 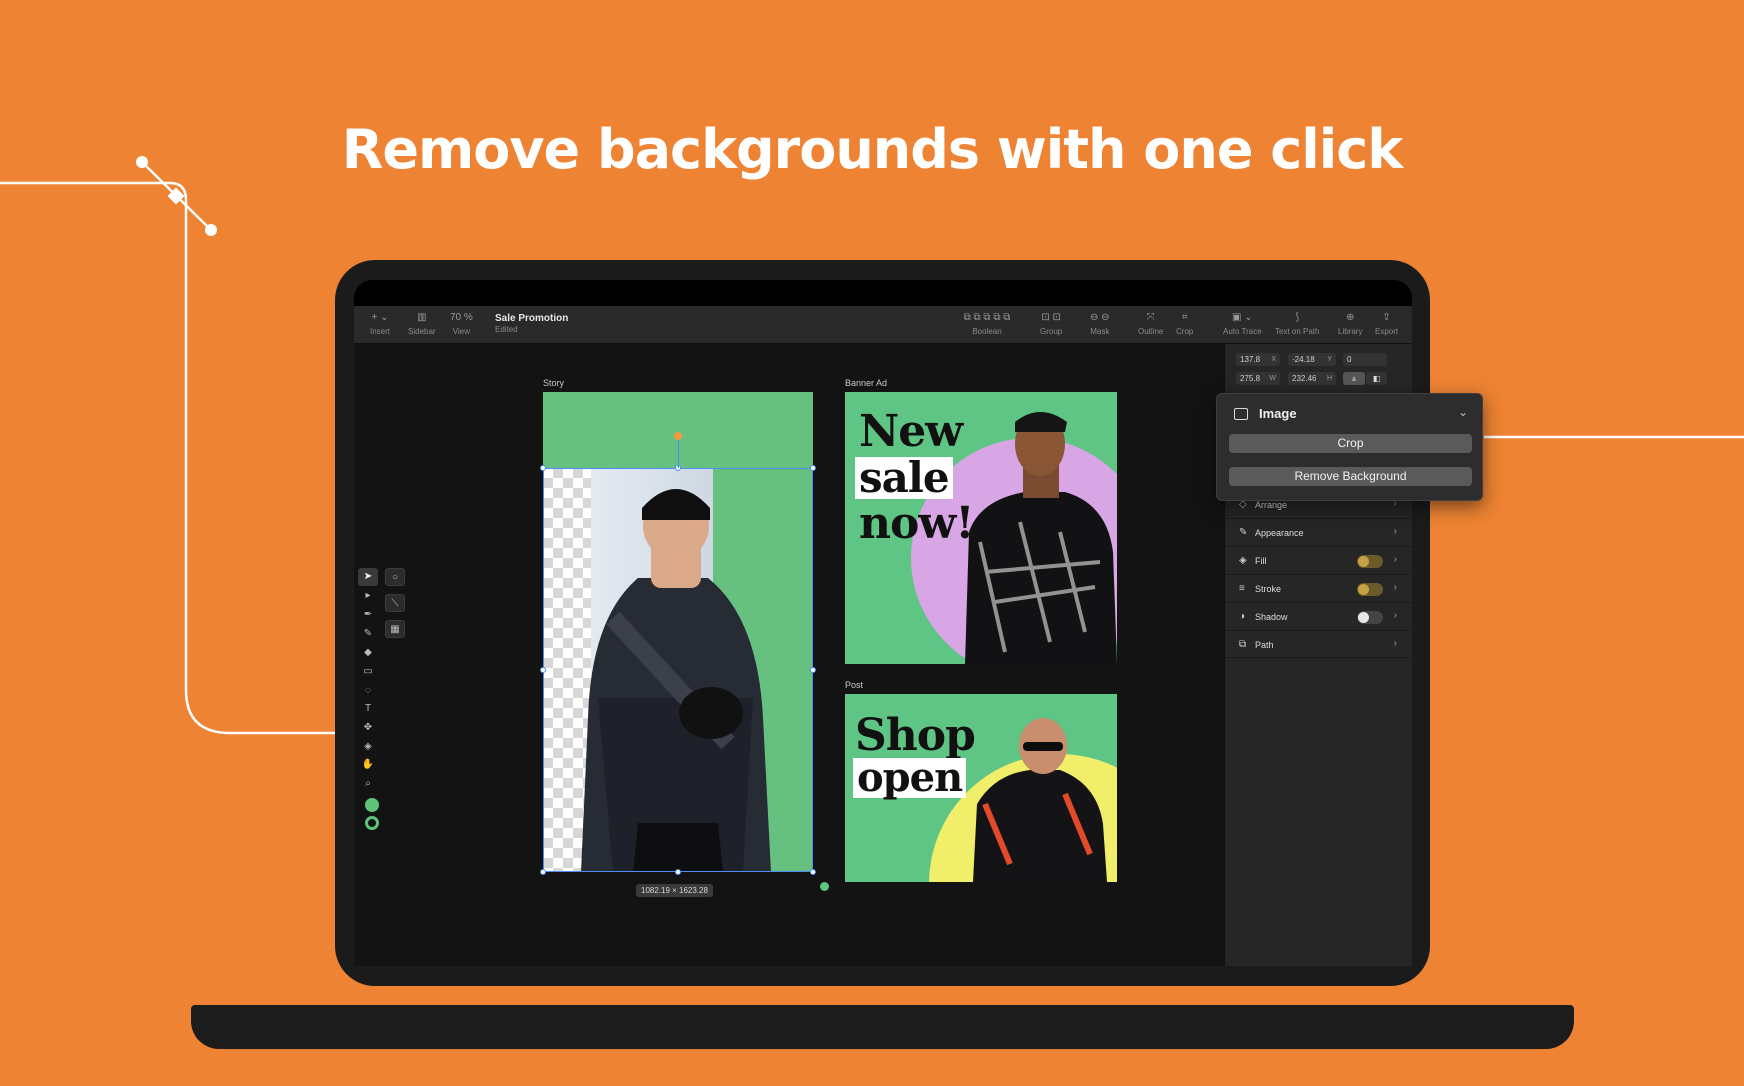 I want to click on selection-box, so click(x=678, y=670).